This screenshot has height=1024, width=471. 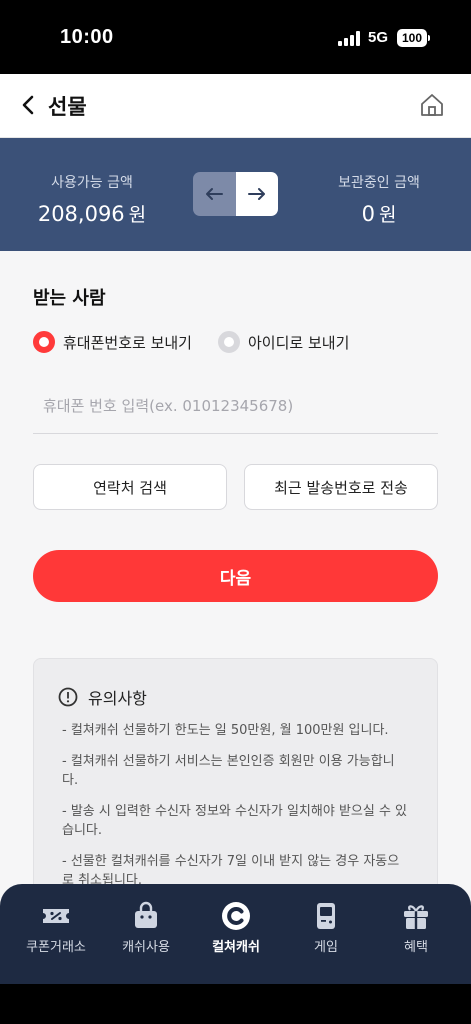 I want to click on available-amount: 208,096 원, so click(x=92, y=213).